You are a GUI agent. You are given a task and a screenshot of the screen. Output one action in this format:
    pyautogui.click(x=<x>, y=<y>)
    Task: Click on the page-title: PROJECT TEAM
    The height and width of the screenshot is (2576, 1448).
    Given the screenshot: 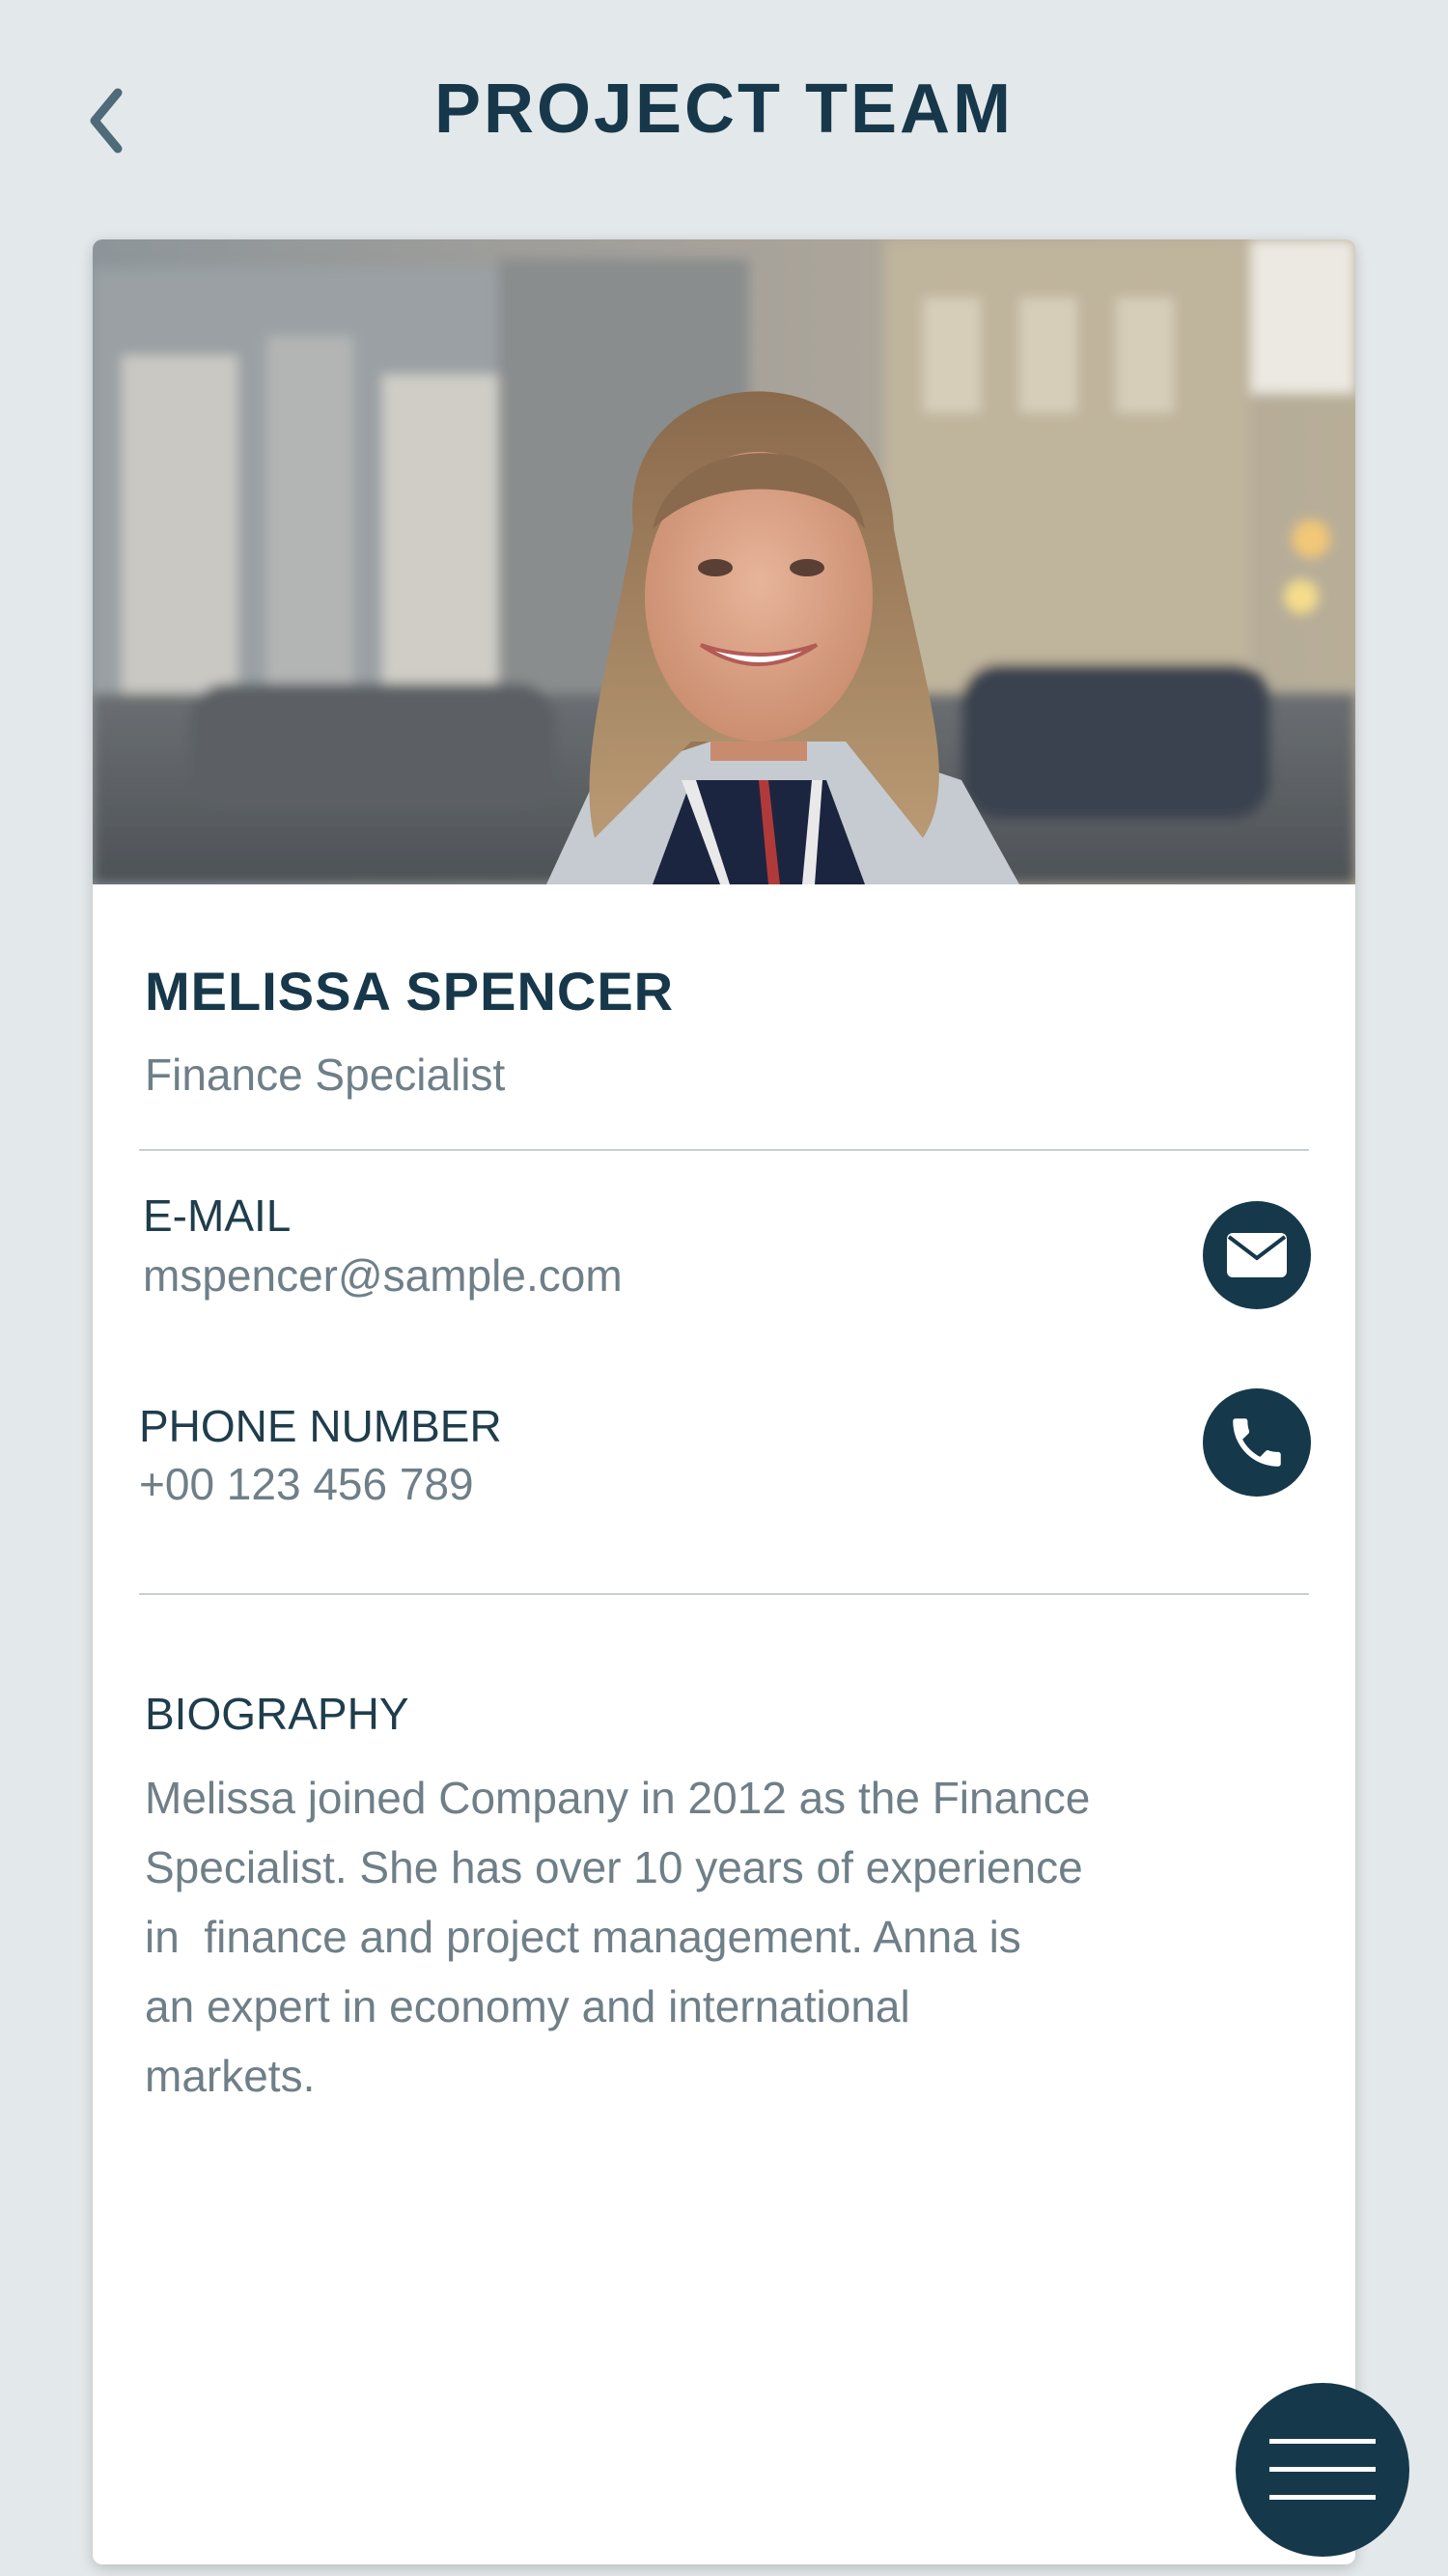 What is the action you would take?
    pyautogui.click(x=724, y=109)
    